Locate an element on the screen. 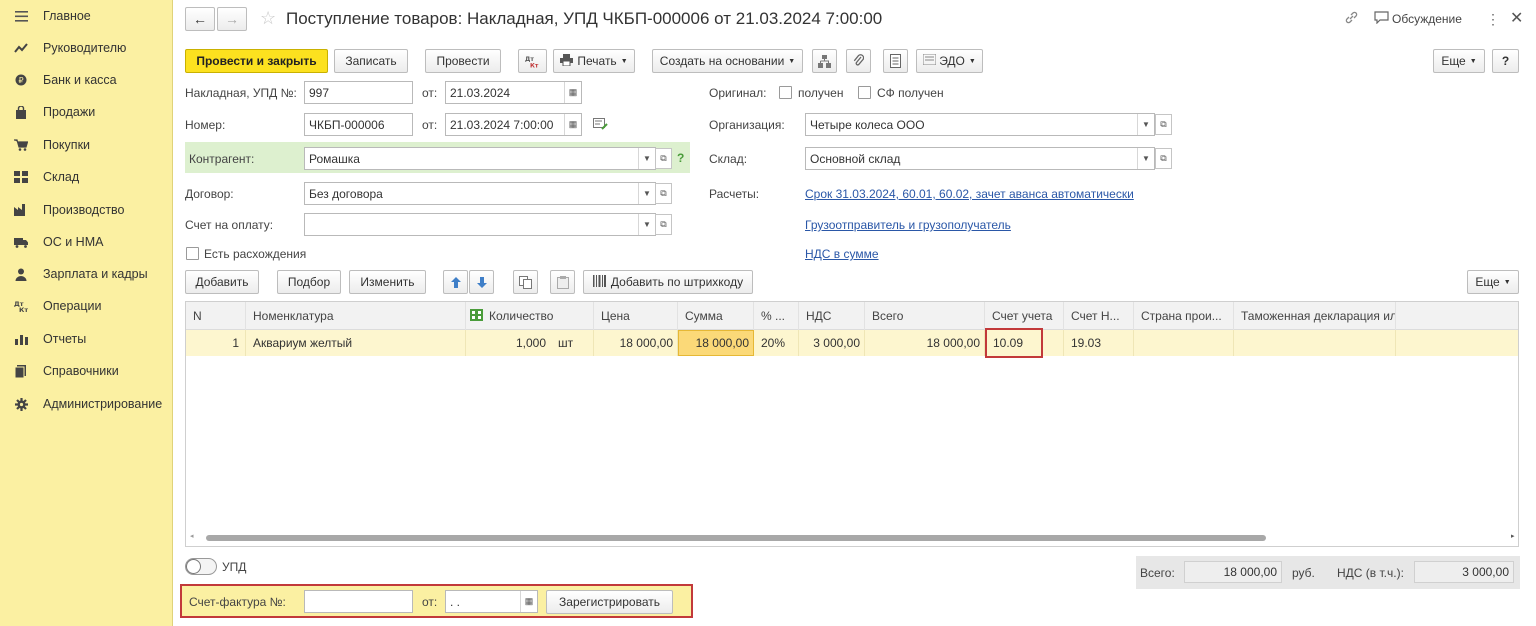 Image resolution: width=1536 pixels, height=626 pixels. scrollbar-thumb is located at coordinates (736, 538).